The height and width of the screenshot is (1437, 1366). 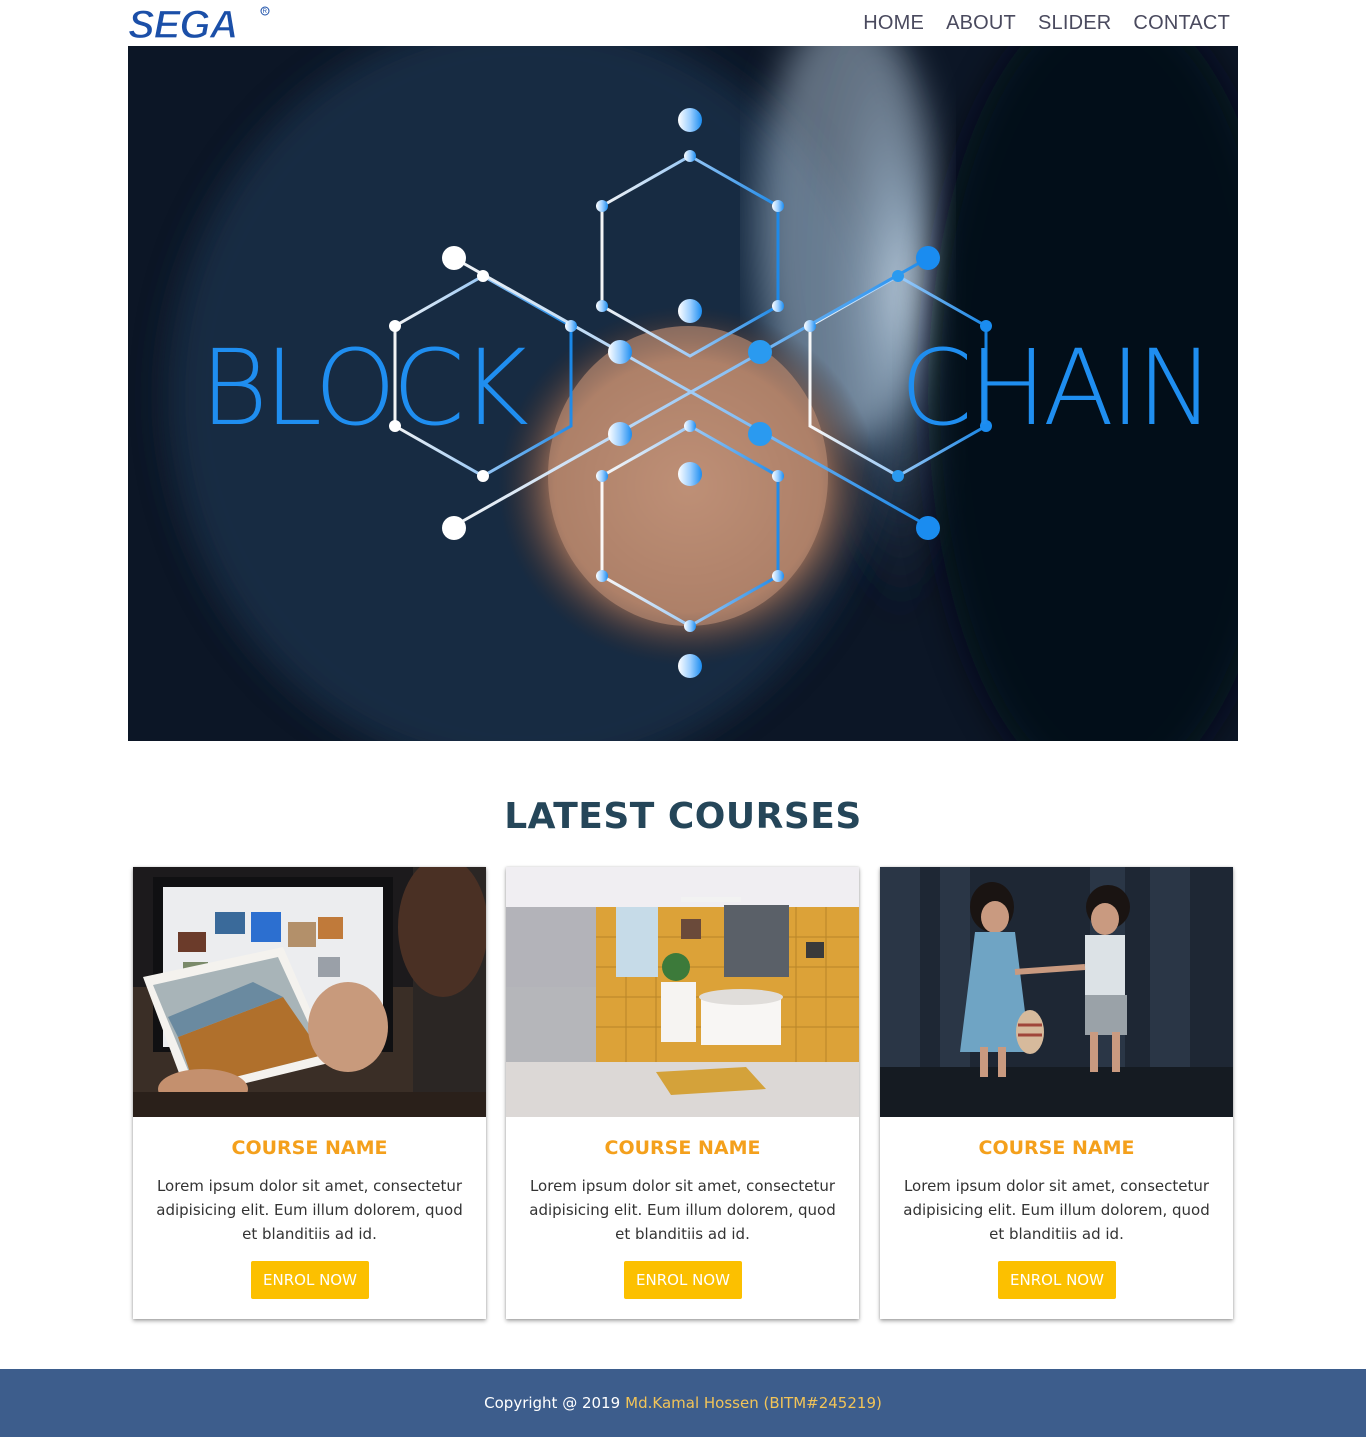 What do you see at coordinates (683, 23) in the screenshot?
I see `navbar: SEGA R HOME ABOUT SLIDER CONTACT` at bounding box center [683, 23].